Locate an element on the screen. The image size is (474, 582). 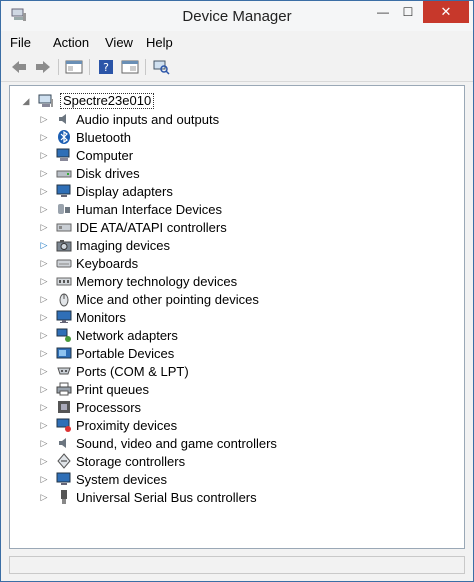
monitor-icon is located at coordinates (64, 317).